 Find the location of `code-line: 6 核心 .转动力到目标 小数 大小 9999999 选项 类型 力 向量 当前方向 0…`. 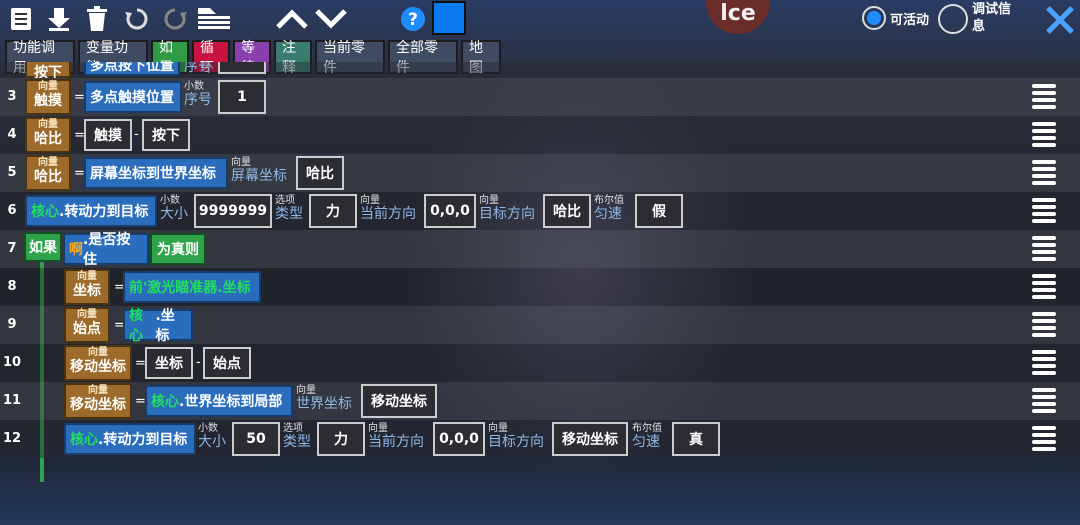

code-line: 6 核心 .转动力到目标 小数 大小 9999999 选项 类型 力 向量 当前方向 0… is located at coordinates (540, 211).